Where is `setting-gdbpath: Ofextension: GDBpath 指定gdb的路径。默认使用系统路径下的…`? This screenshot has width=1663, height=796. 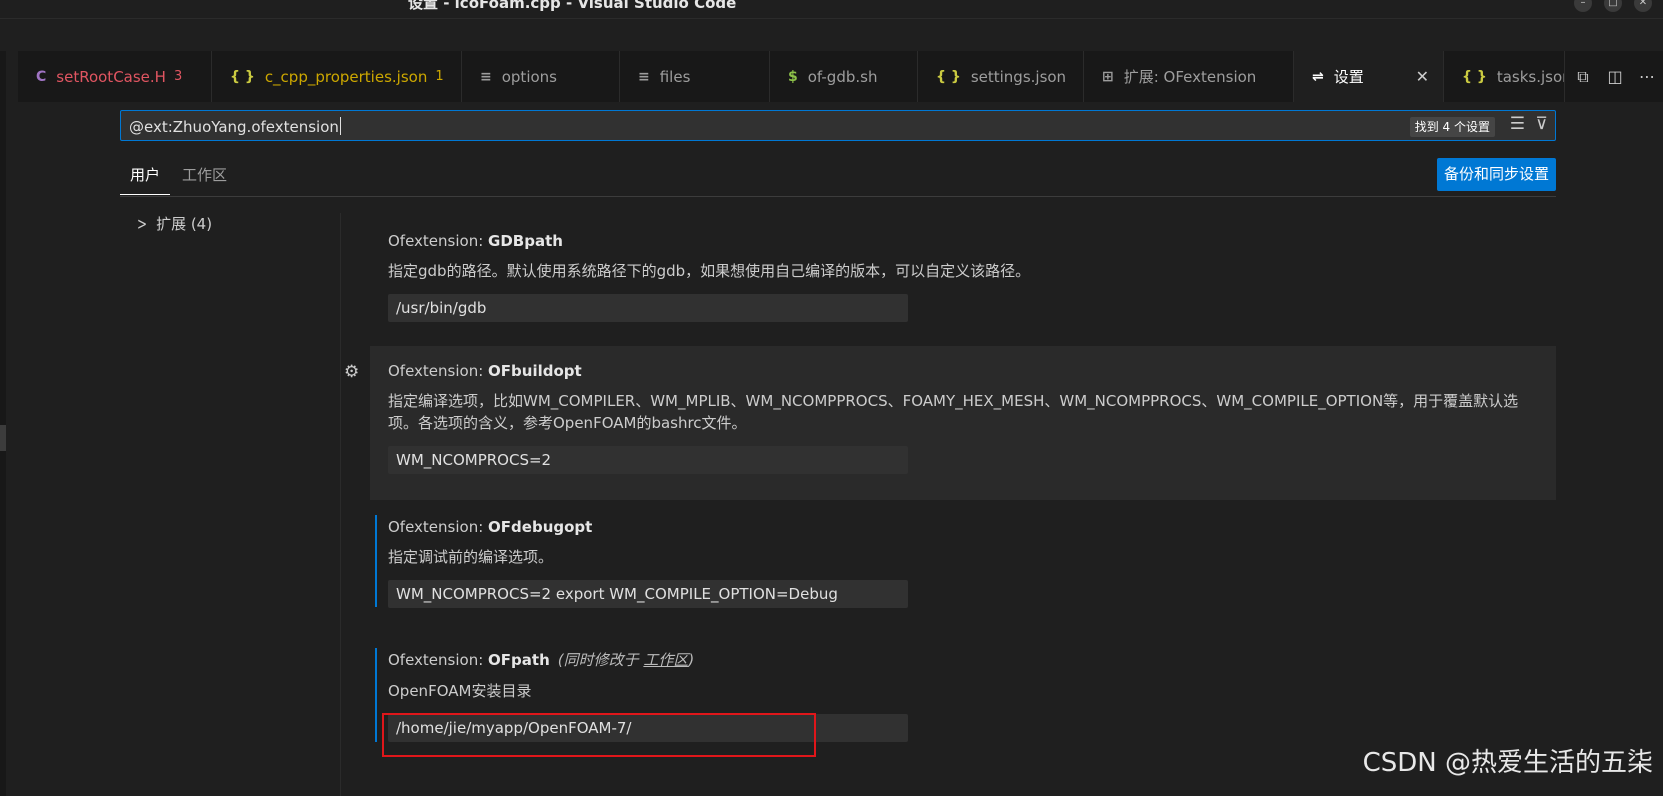 setting-gdbpath: Ofextension: GDBpath 指定gdb的路径。默认使用系统路径下的… is located at coordinates (963, 278).